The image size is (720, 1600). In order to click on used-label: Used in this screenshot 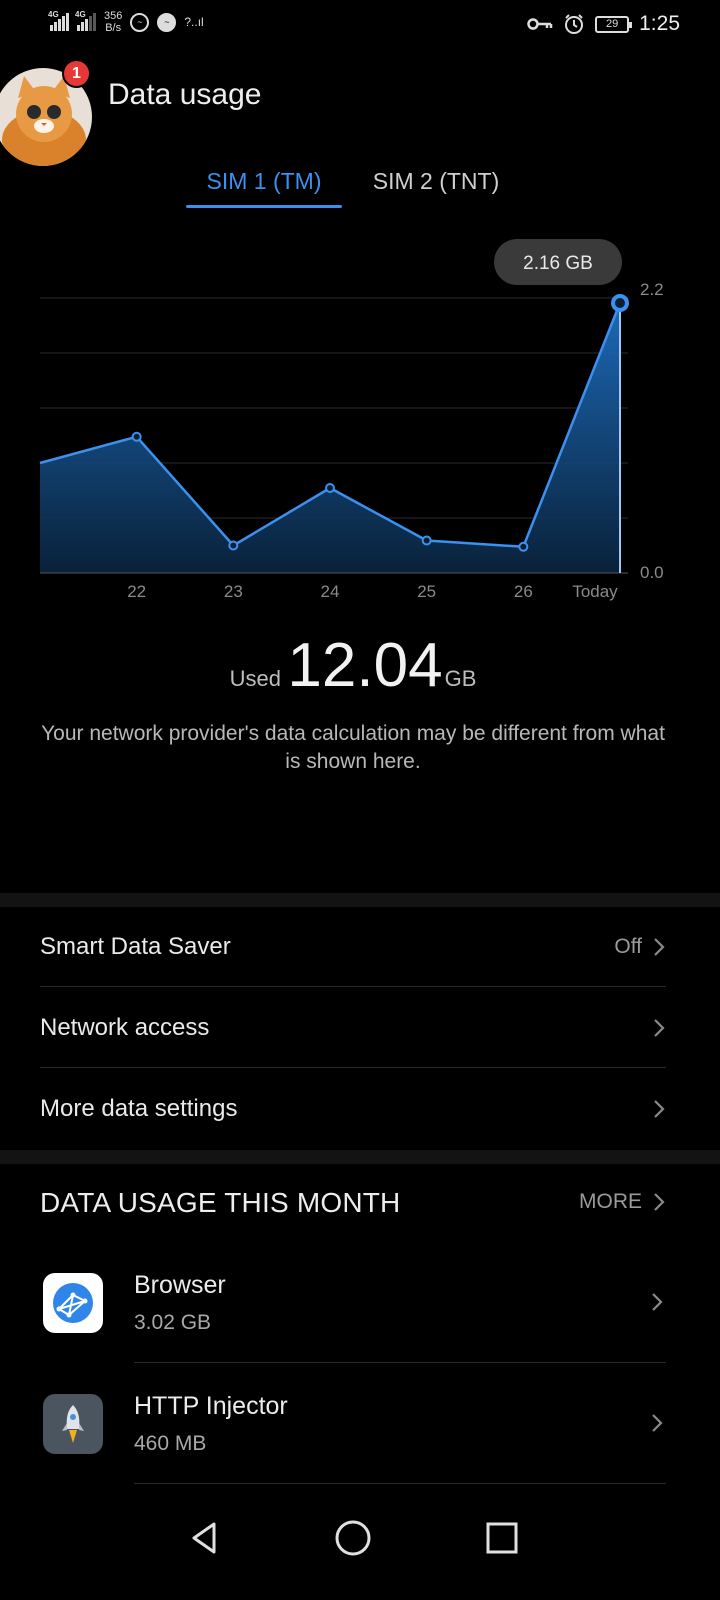, I will do `click(255, 678)`.